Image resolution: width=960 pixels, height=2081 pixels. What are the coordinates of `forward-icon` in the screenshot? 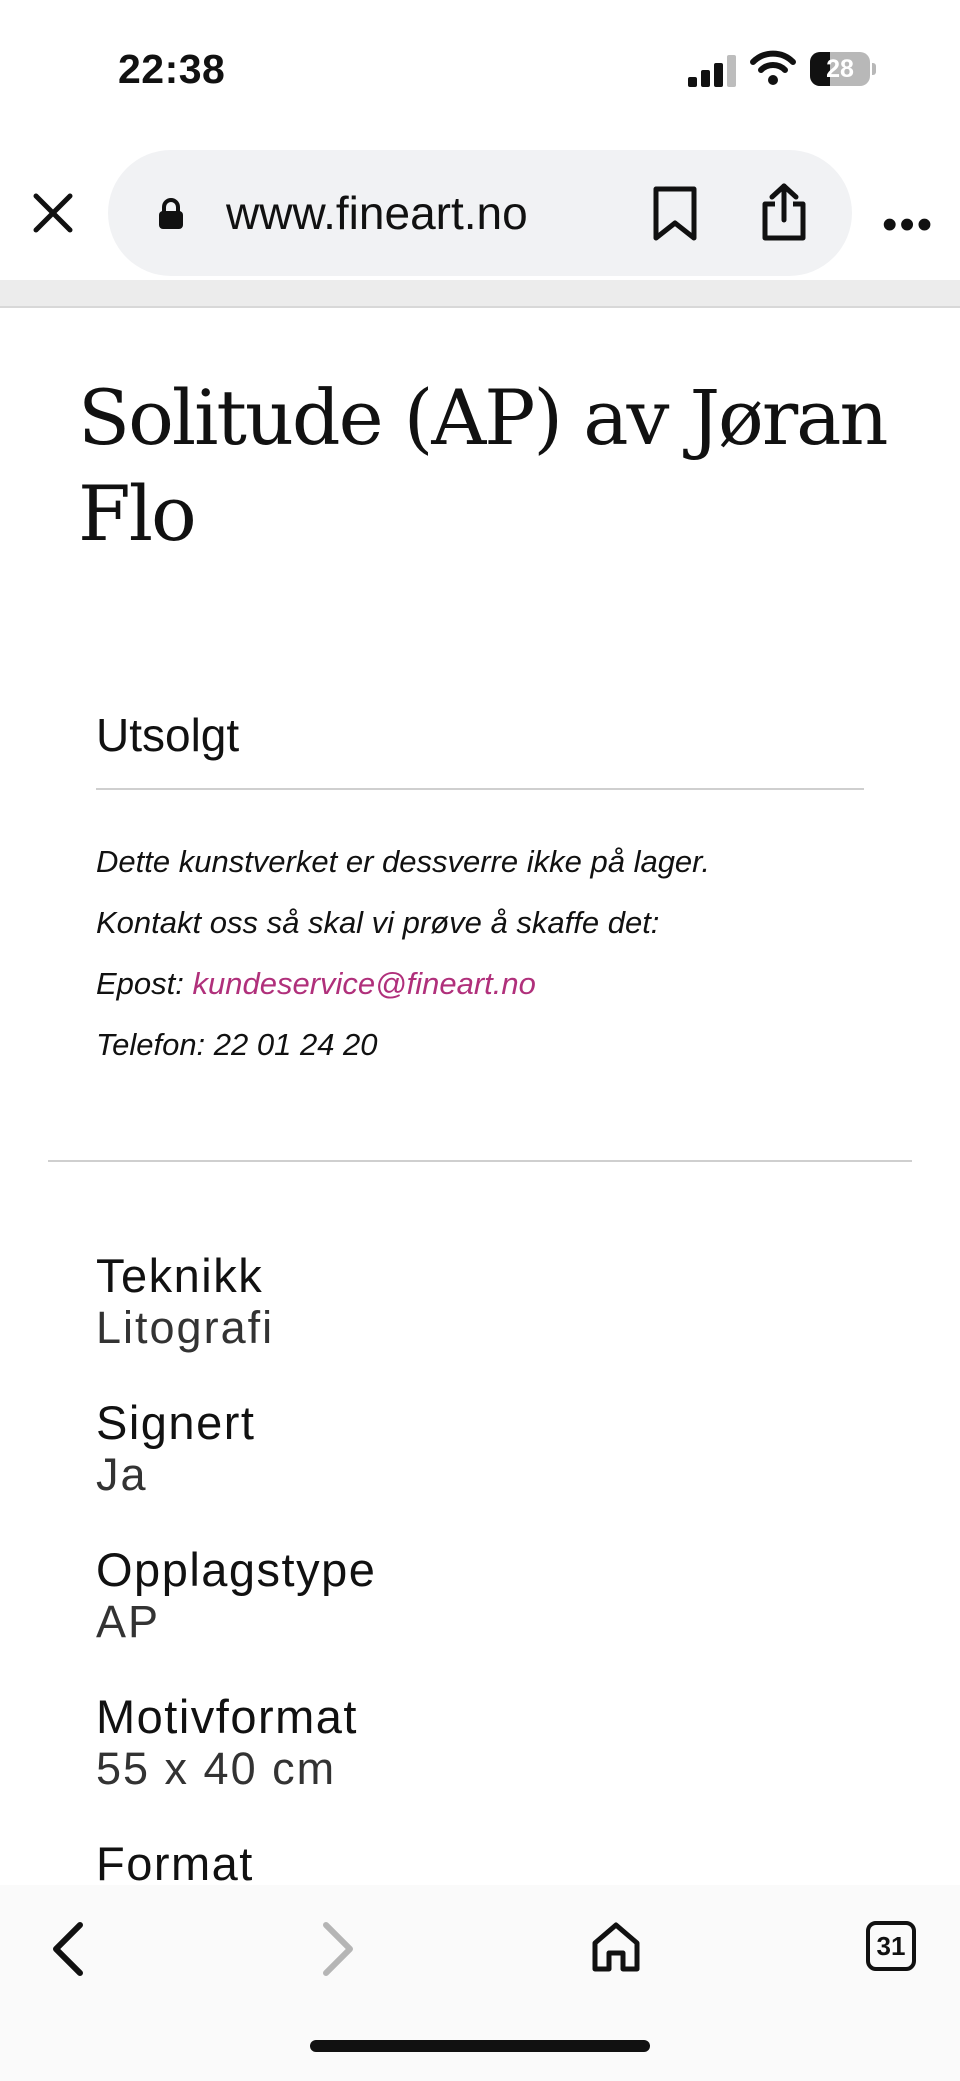 It's located at (338, 1949).